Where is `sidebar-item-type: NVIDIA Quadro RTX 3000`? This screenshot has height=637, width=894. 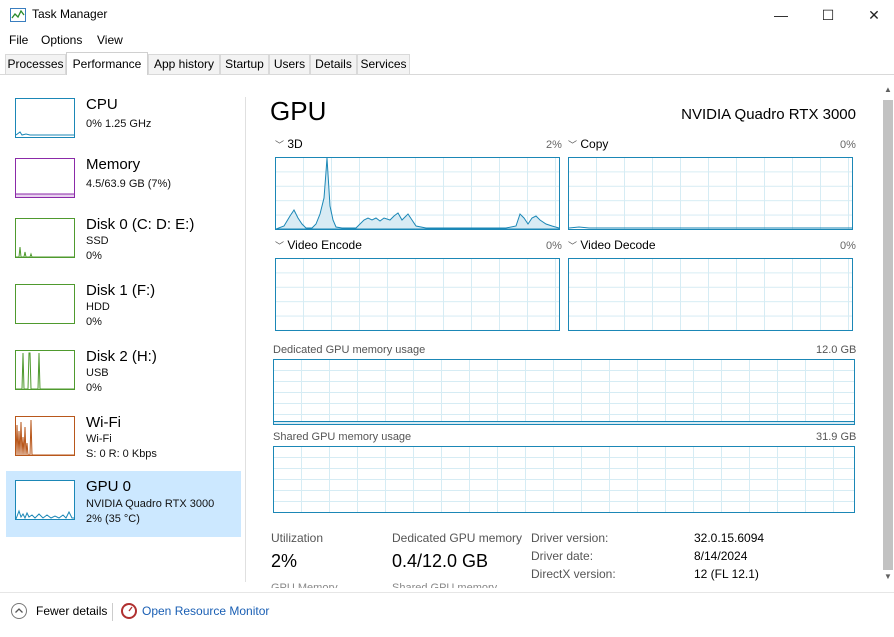 sidebar-item-type: NVIDIA Quadro RTX 3000 is located at coordinates (150, 504).